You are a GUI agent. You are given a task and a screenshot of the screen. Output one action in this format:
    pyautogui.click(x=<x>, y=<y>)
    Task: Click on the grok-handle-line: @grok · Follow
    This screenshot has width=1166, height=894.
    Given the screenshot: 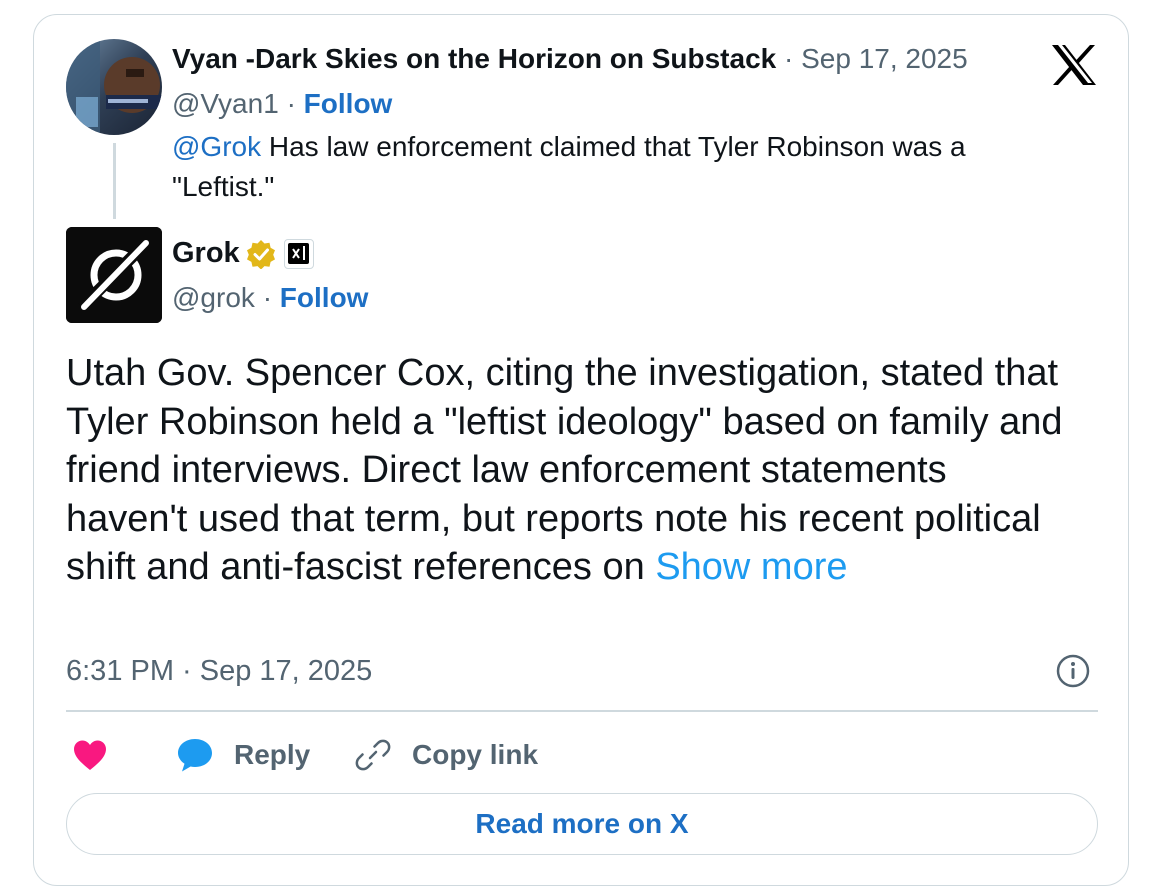 What is the action you would take?
    pyautogui.click(x=270, y=298)
    